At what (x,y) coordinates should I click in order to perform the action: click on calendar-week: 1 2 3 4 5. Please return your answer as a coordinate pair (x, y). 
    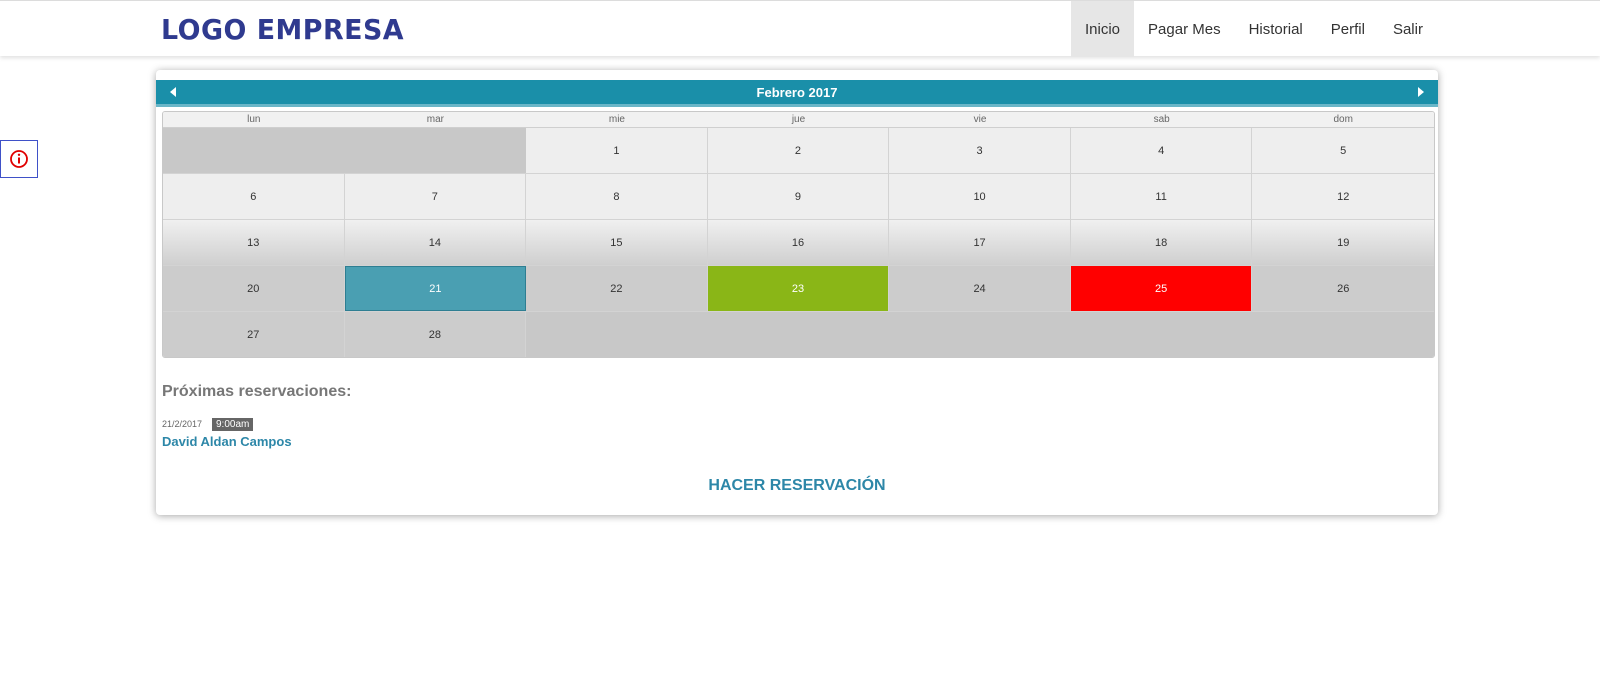
    Looking at the image, I should click on (798, 151).